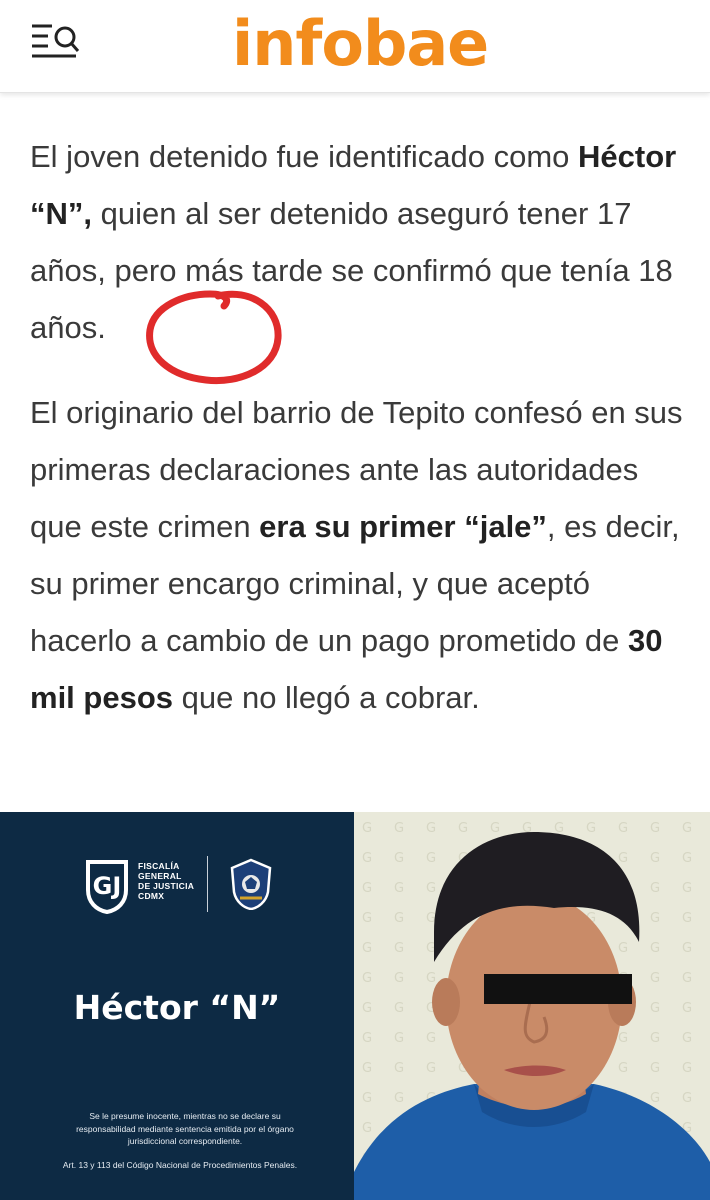 The height and width of the screenshot is (1200, 710). Describe the element at coordinates (304, 156) in the screenshot. I see `paragraph-1-text: El joven detenido fue identificado como` at that location.